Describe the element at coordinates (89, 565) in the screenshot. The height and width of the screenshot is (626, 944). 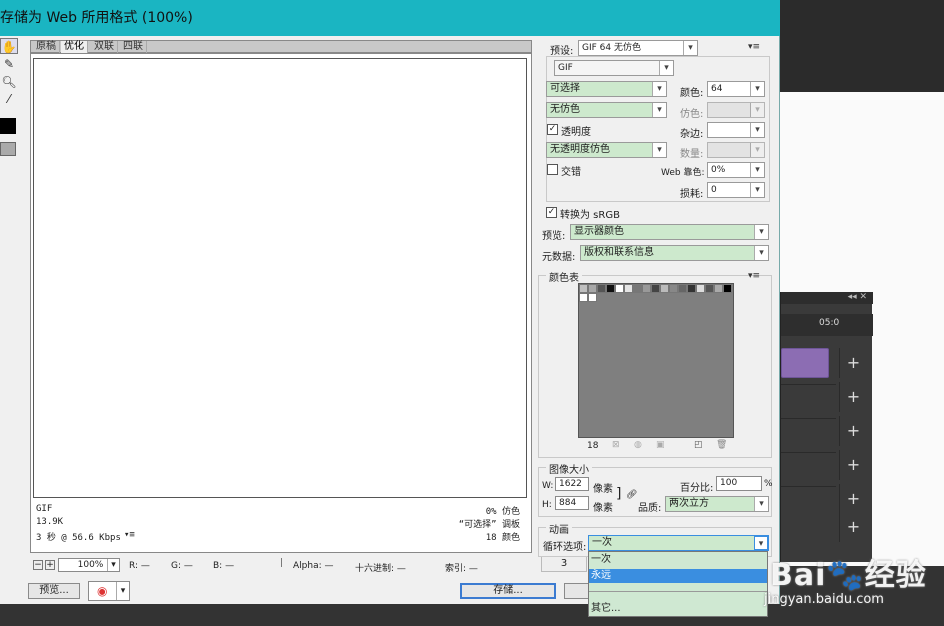
I see `zoom-select: 100% ▾` at that location.